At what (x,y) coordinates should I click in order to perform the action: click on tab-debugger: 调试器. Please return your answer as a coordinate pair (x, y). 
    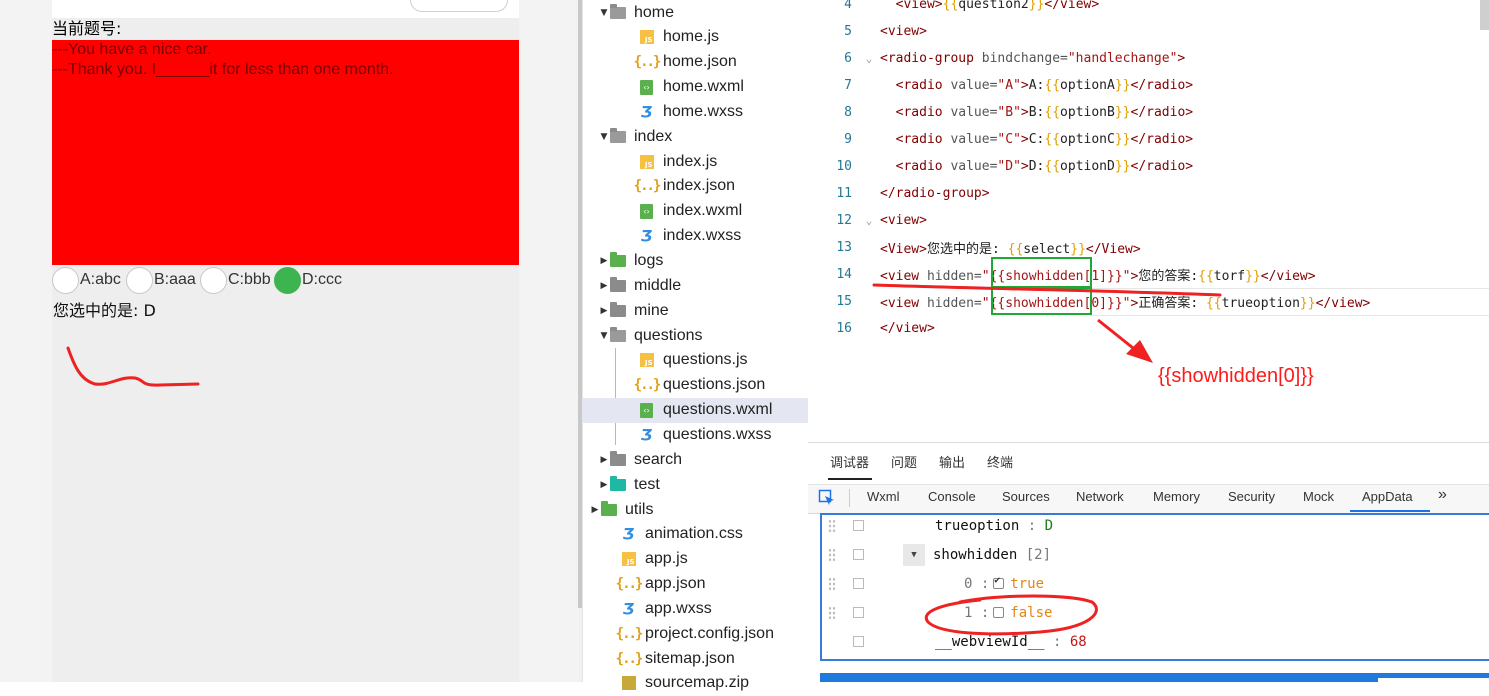
    Looking at the image, I should click on (849, 461).